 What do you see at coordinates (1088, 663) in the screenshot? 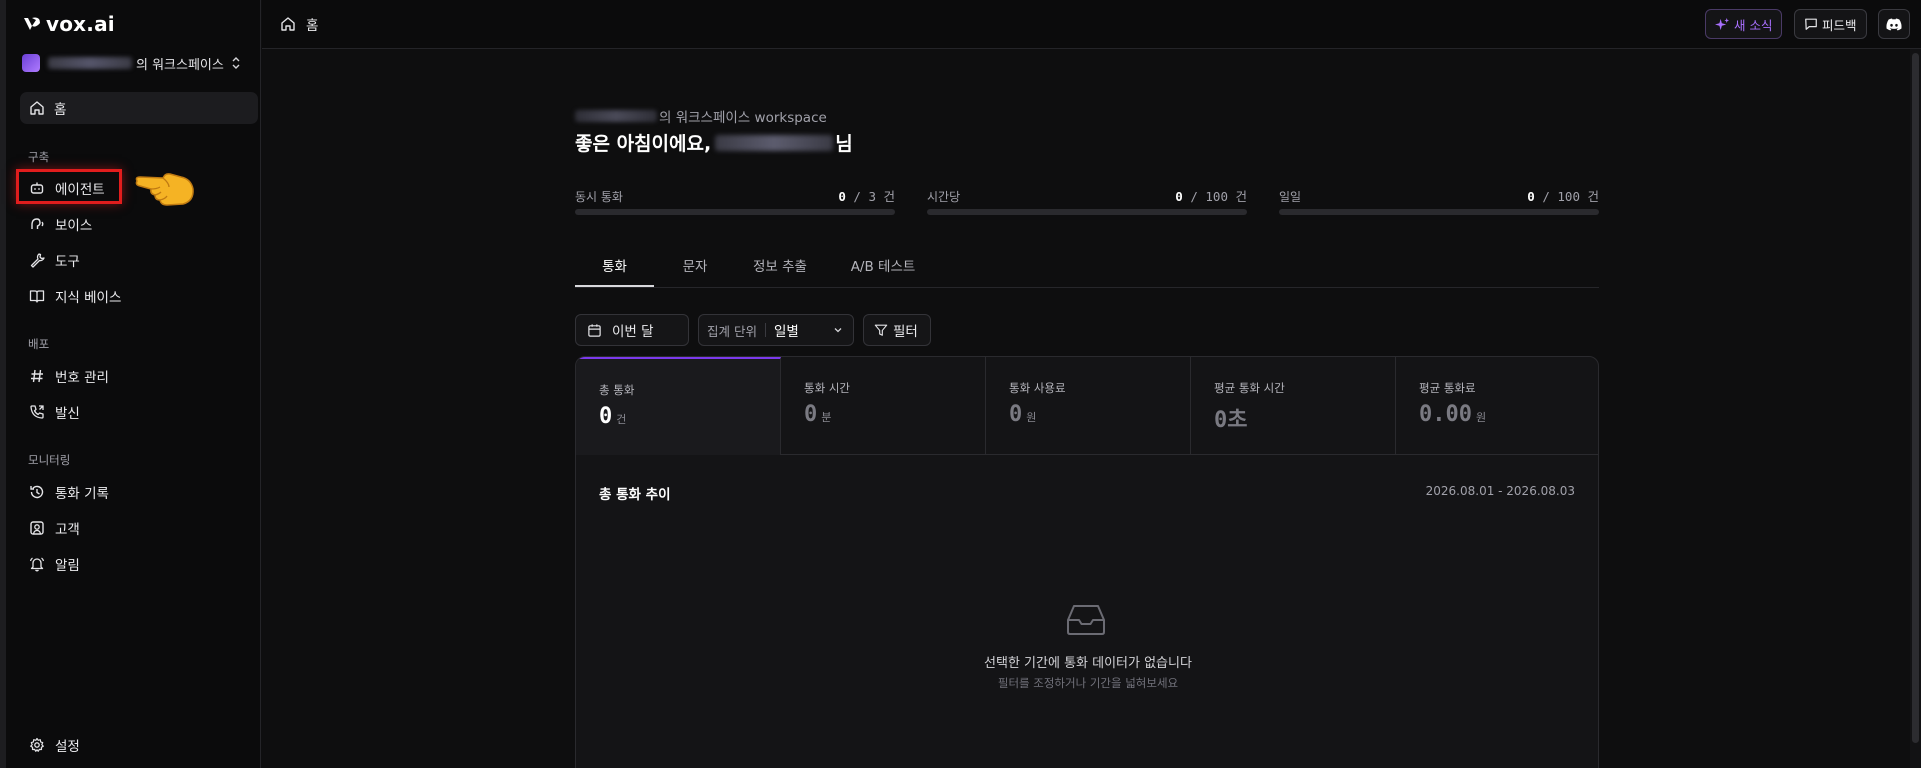
I see `empty-state-title: 선택한 기간에 통화 데이터가 없습니다` at bounding box center [1088, 663].